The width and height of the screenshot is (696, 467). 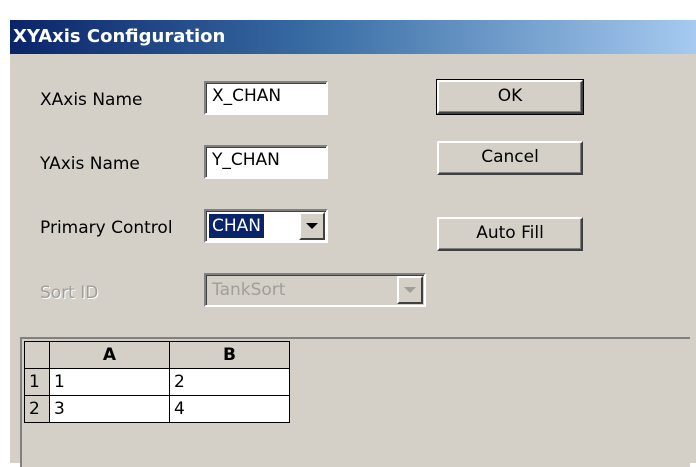 What do you see at coordinates (91, 100) in the screenshot?
I see `xaxis-name-label: XAxis Name` at bounding box center [91, 100].